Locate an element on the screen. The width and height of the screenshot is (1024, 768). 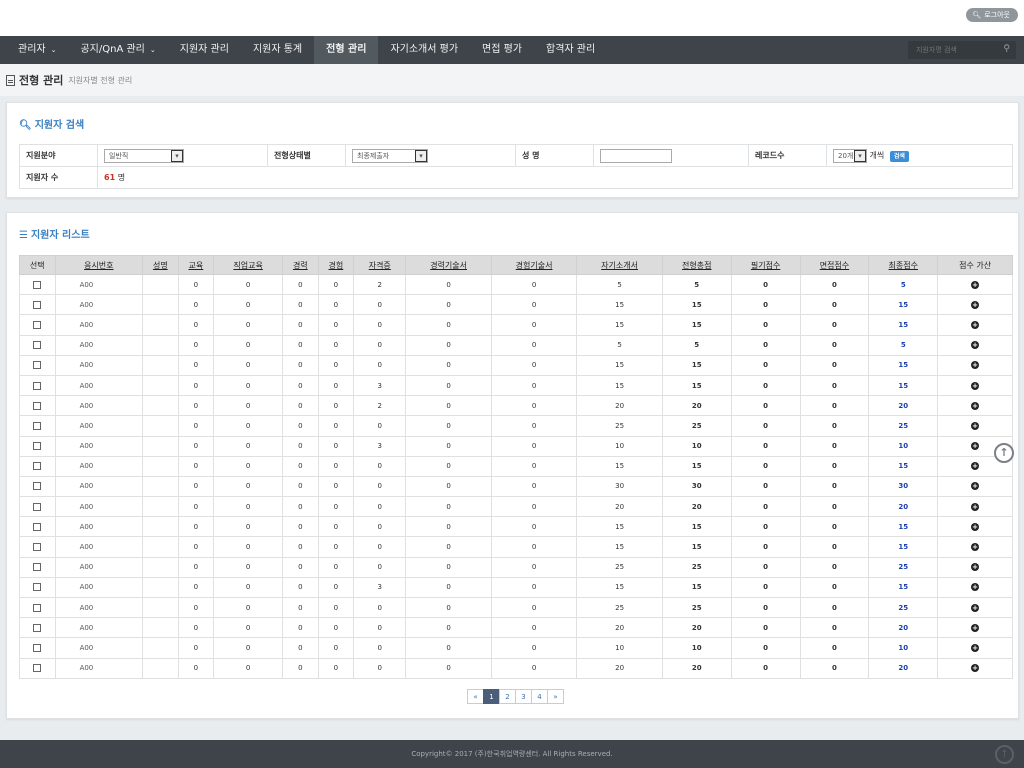
column-header: 경력기술서 is located at coordinates (448, 265).